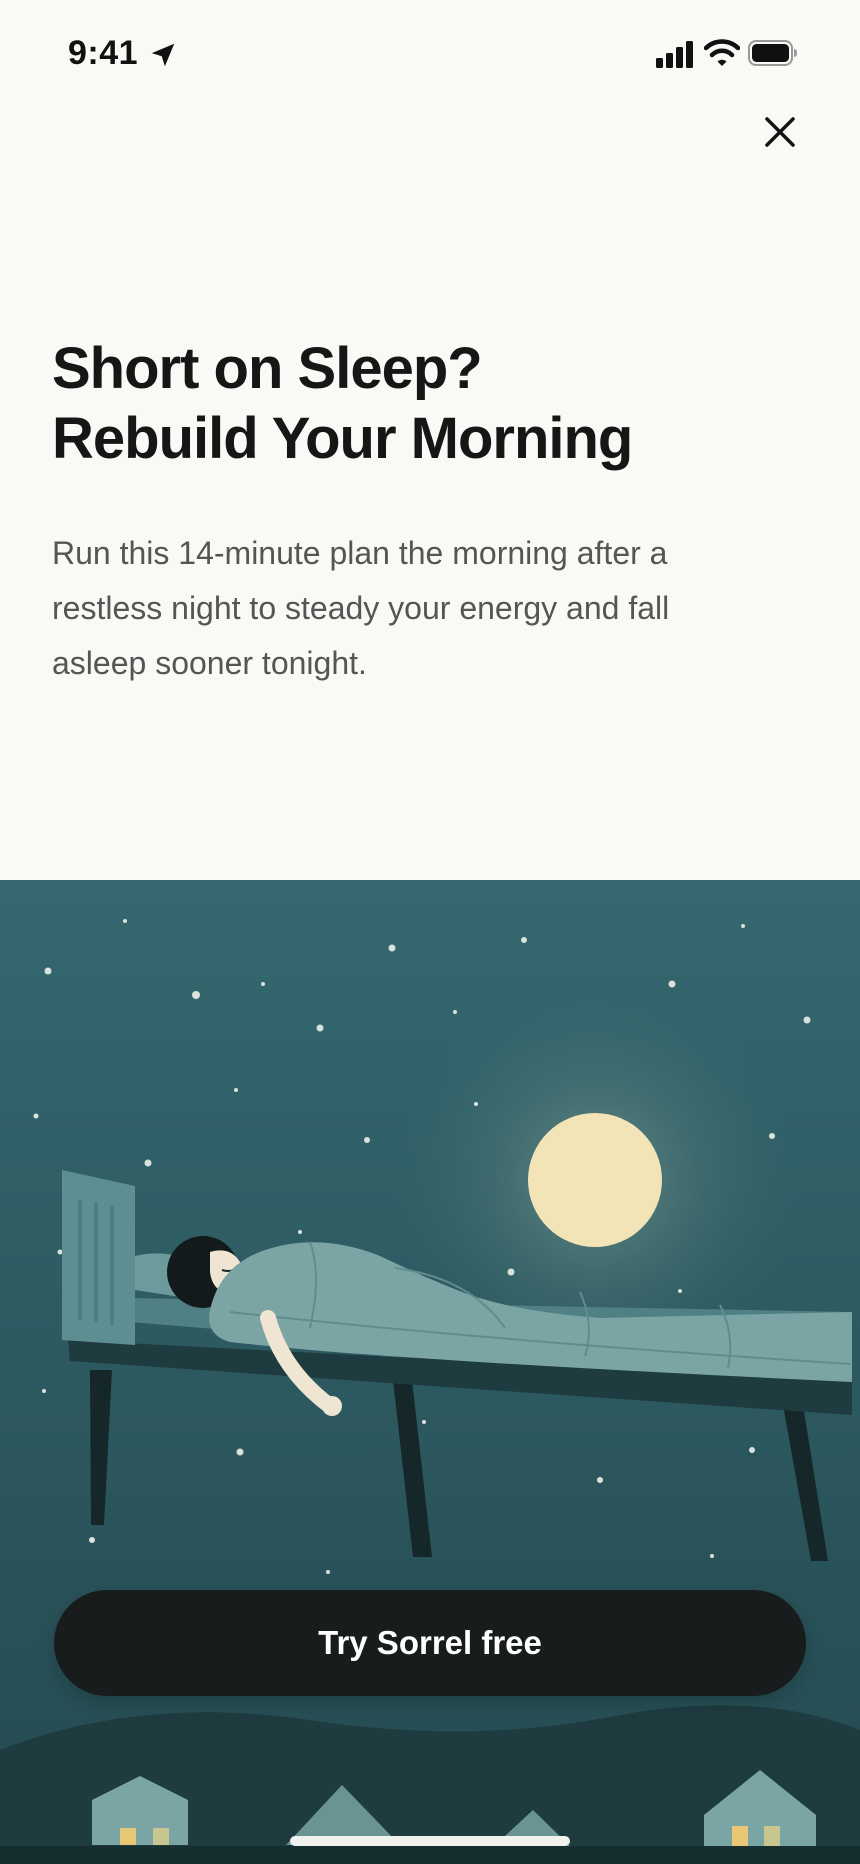  What do you see at coordinates (103, 53) in the screenshot?
I see `status-time: 9:41` at bounding box center [103, 53].